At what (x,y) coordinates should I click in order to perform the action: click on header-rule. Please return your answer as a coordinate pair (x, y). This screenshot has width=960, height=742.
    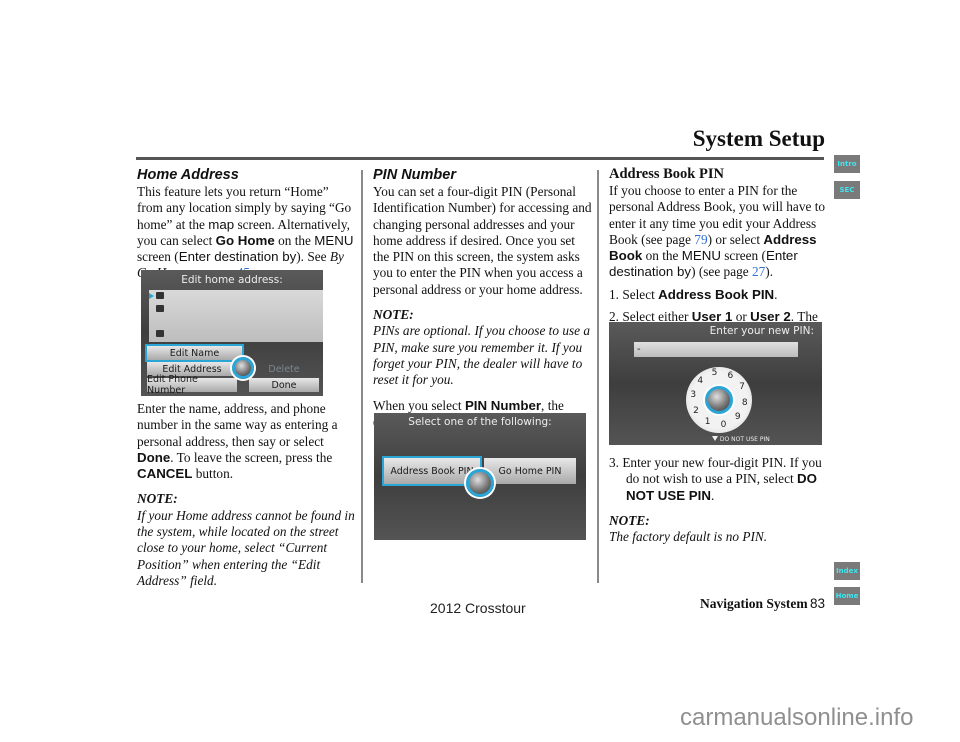
    Looking at the image, I should click on (480, 158).